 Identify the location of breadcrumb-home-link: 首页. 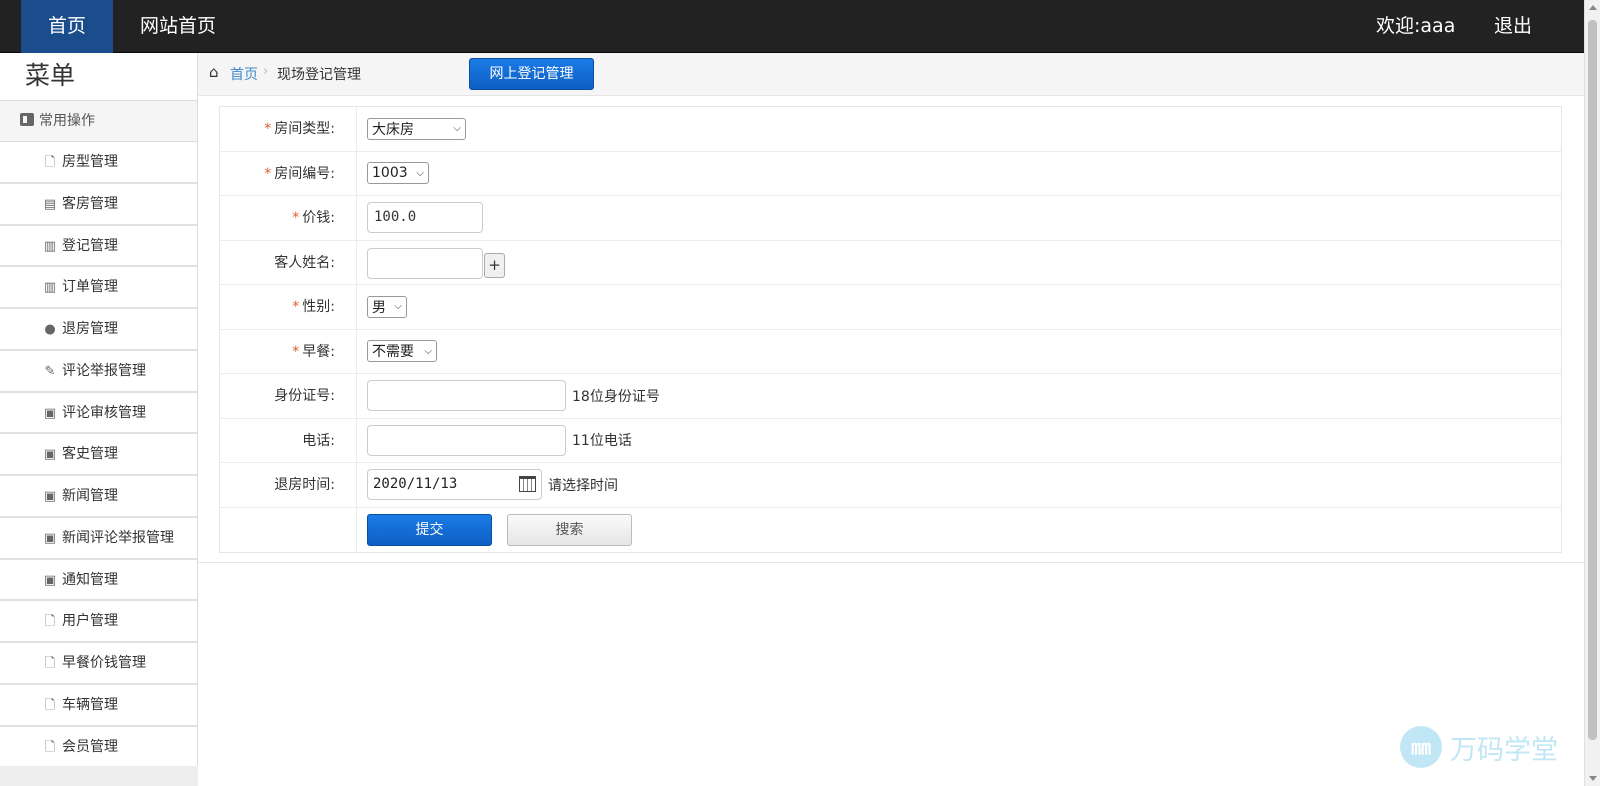
(244, 74).